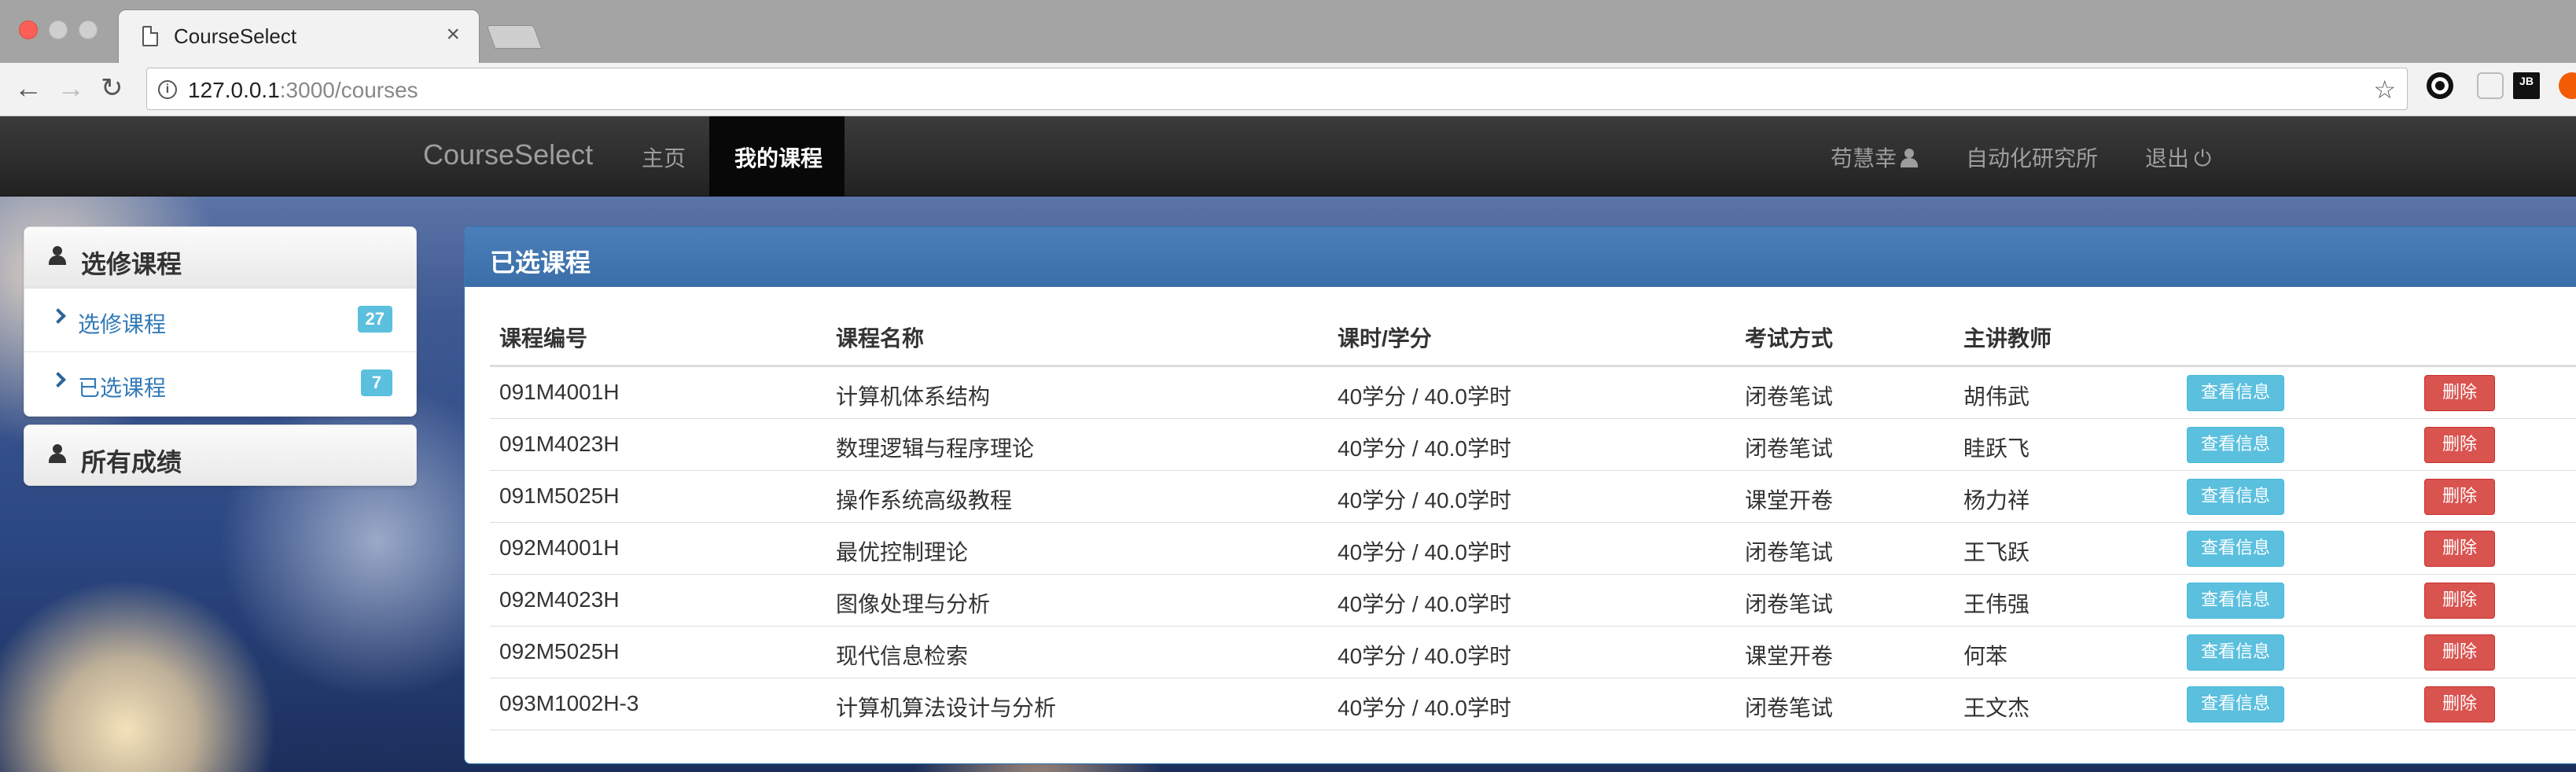  I want to click on tab-close-icon: ×, so click(453, 34).